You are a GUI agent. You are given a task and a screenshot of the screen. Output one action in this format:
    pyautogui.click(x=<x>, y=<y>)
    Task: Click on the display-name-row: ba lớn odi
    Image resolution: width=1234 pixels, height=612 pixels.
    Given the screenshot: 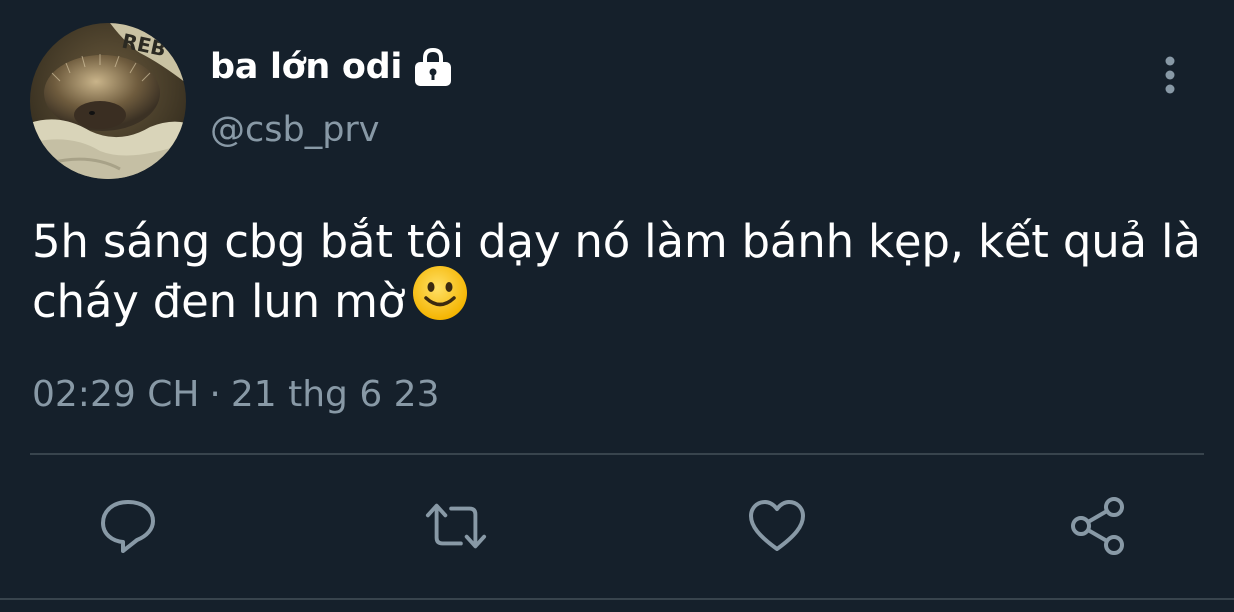 What is the action you would take?
    pyautogui.click(x=332, y=67)
    